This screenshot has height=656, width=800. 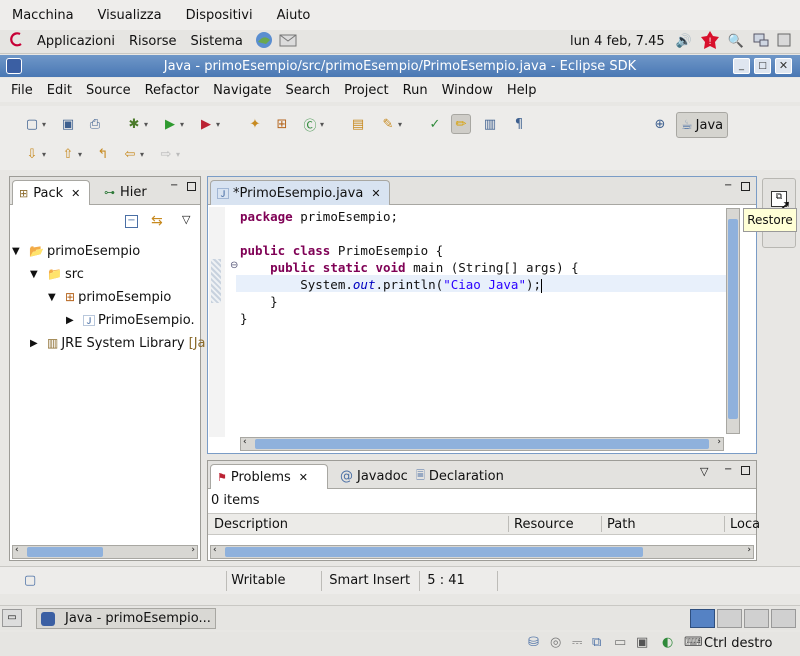 I want to click on menu-run: Run, so click(x=415, y=90).